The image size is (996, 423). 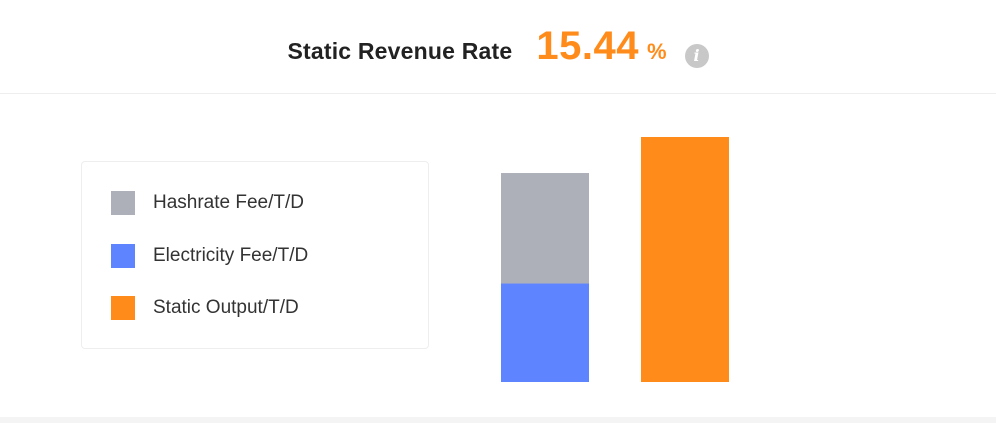 What do you see at coordinates (231, 255) in the screenshot?
I see `legend-label-electricity-fee: Electricity Fee/T/D` at bounding box center [231, 255].